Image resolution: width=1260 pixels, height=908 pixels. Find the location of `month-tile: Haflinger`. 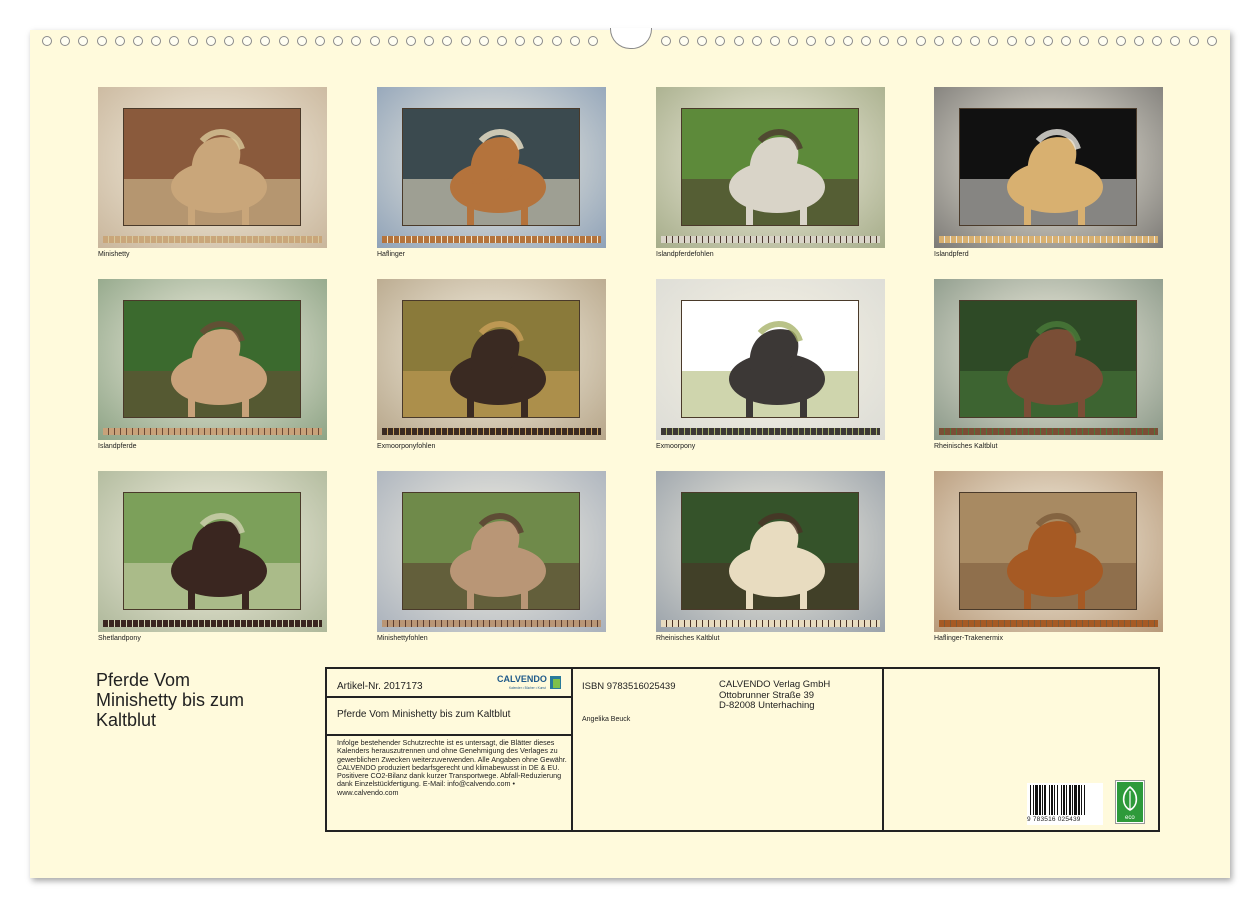

month-tile: Haflinger is located at coordinates (491, 172).